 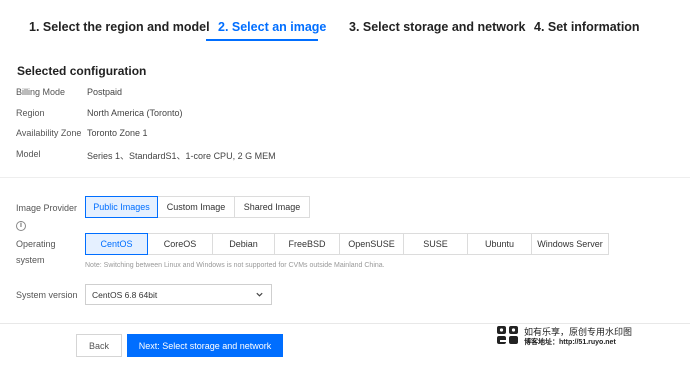 What do you see at coordinates (587, 27) in the screenshot?
I see `step-set-information: 4. Set information` at bounding box center [587, 27].